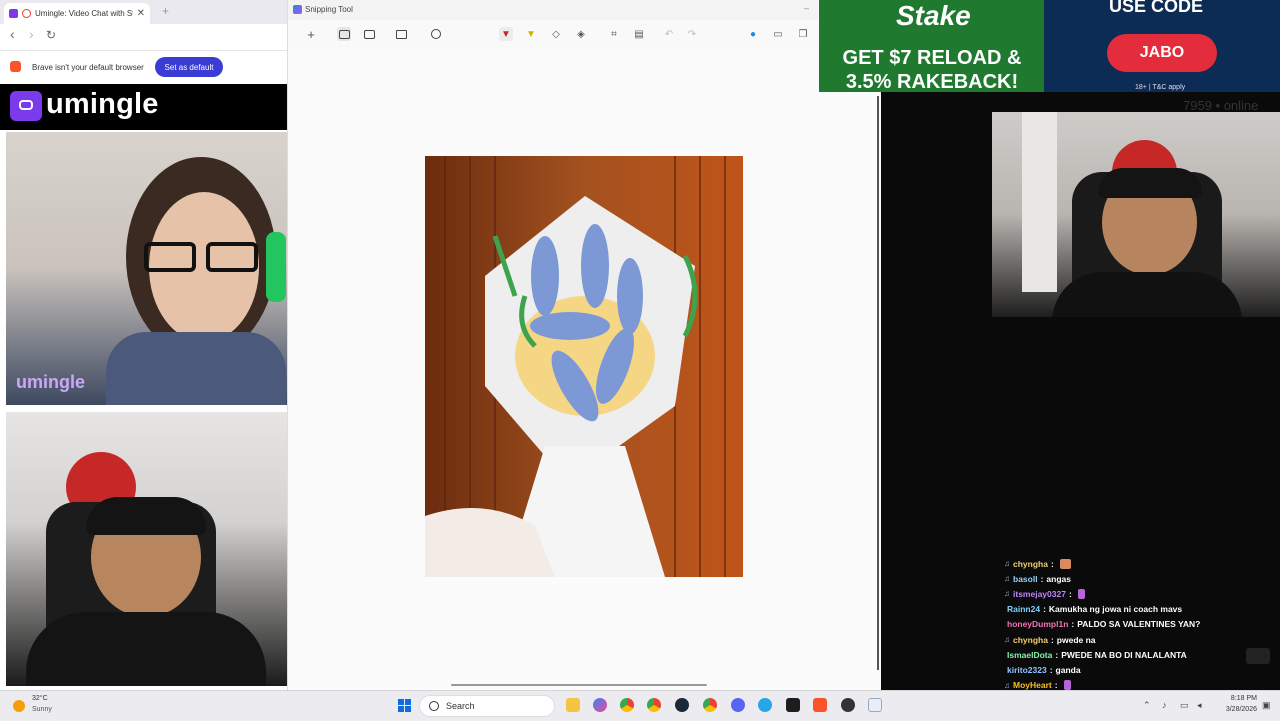  I want to click on start-button-icon, so click(404, 705).